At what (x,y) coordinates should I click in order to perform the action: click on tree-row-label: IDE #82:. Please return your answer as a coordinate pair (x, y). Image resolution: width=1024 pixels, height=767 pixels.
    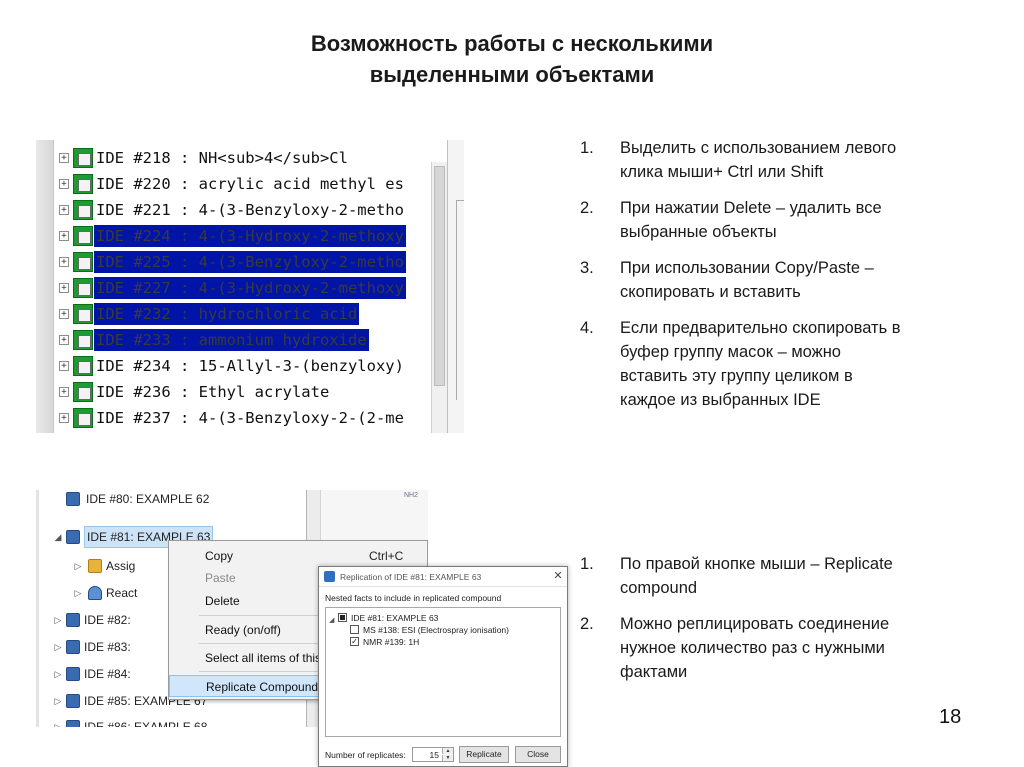
    Looking at the image, I should click on (107, 620).